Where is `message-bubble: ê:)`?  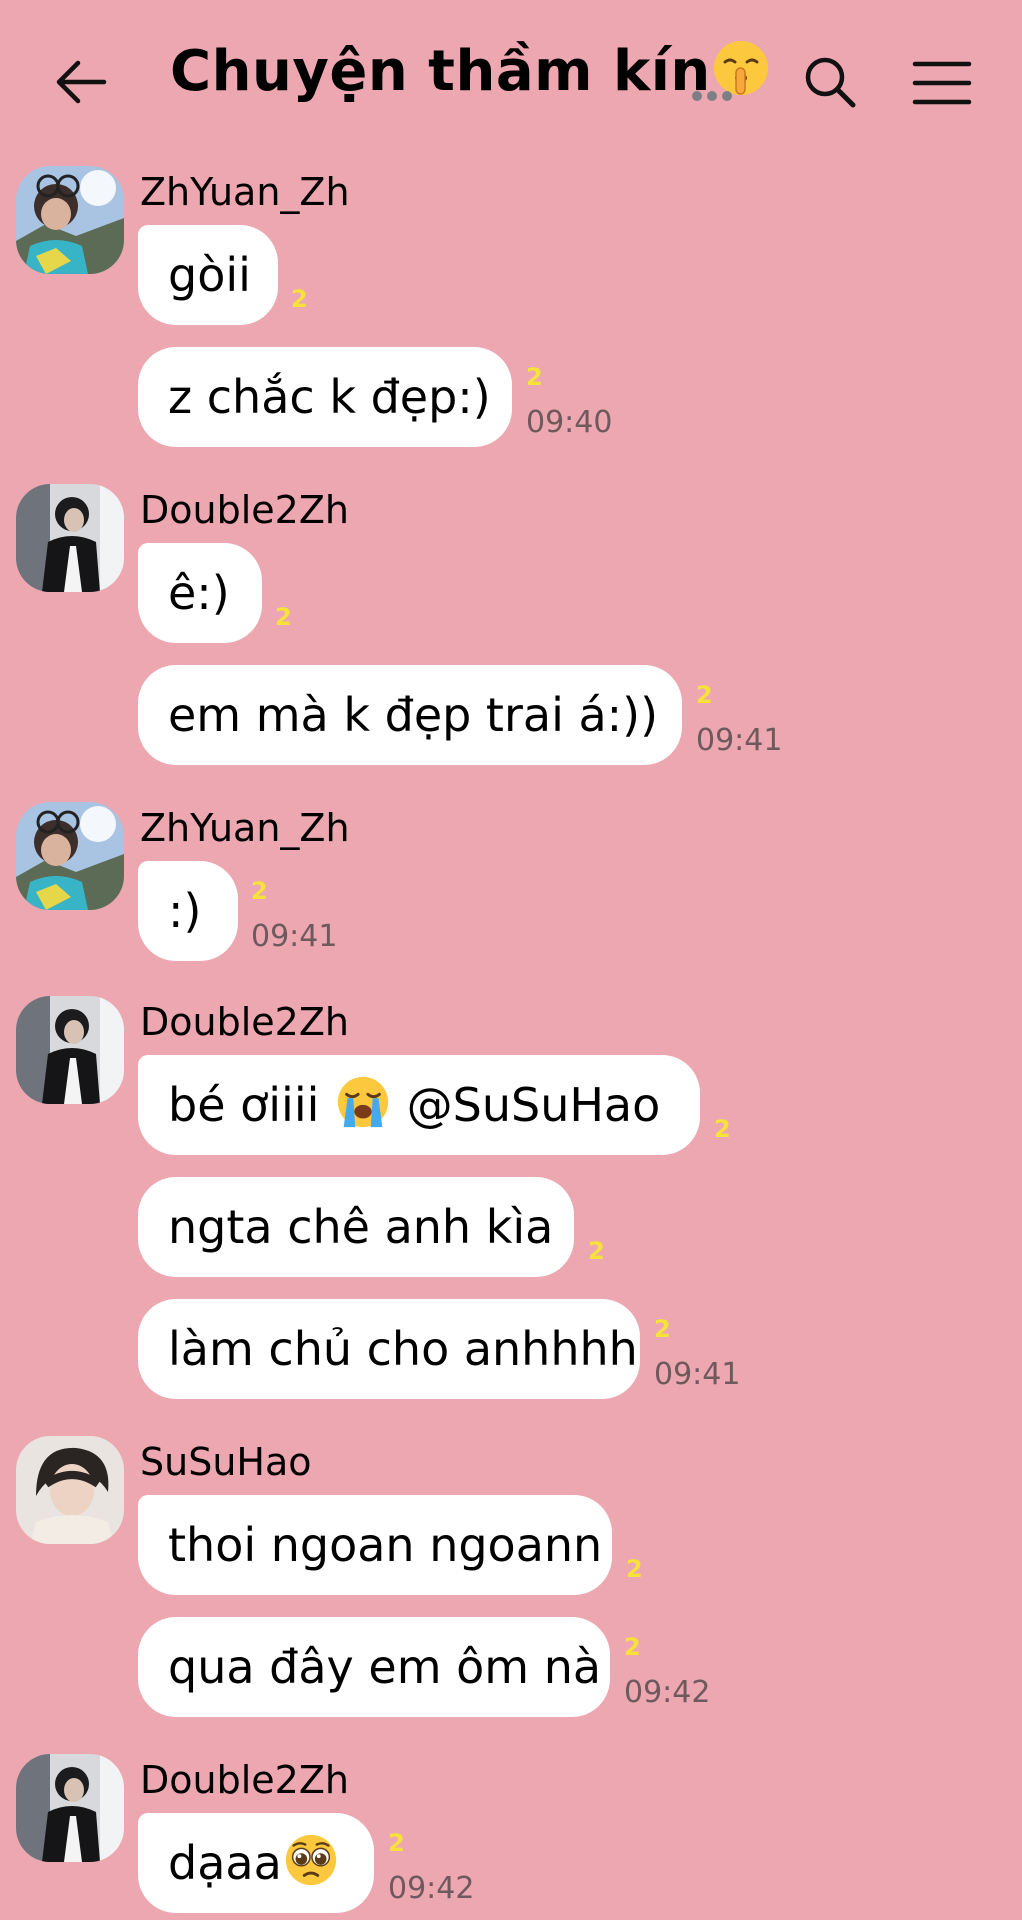 message-bubble: ê:) is located at coordinates (200, 593).